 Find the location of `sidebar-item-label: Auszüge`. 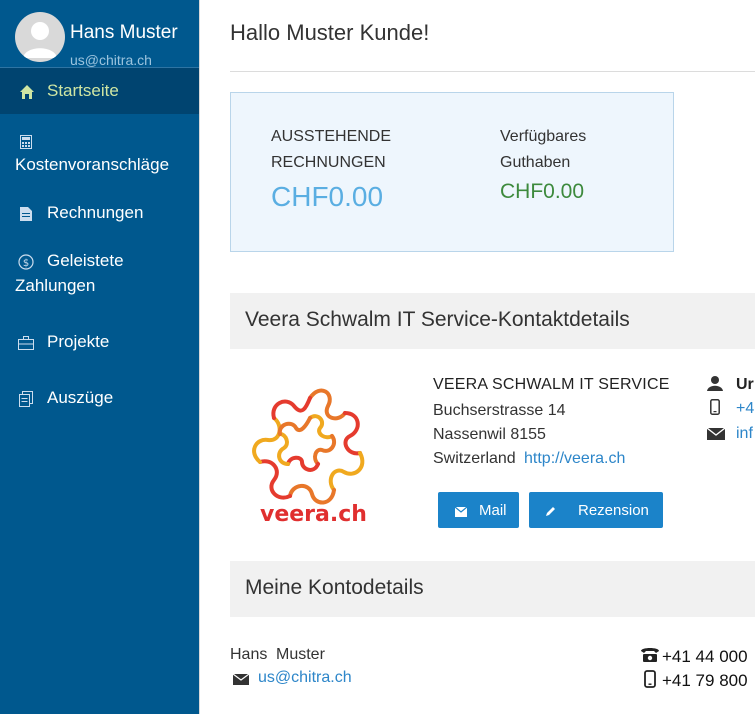

sidebar-item-label: Auszüge is located at coordinates (80, 397).